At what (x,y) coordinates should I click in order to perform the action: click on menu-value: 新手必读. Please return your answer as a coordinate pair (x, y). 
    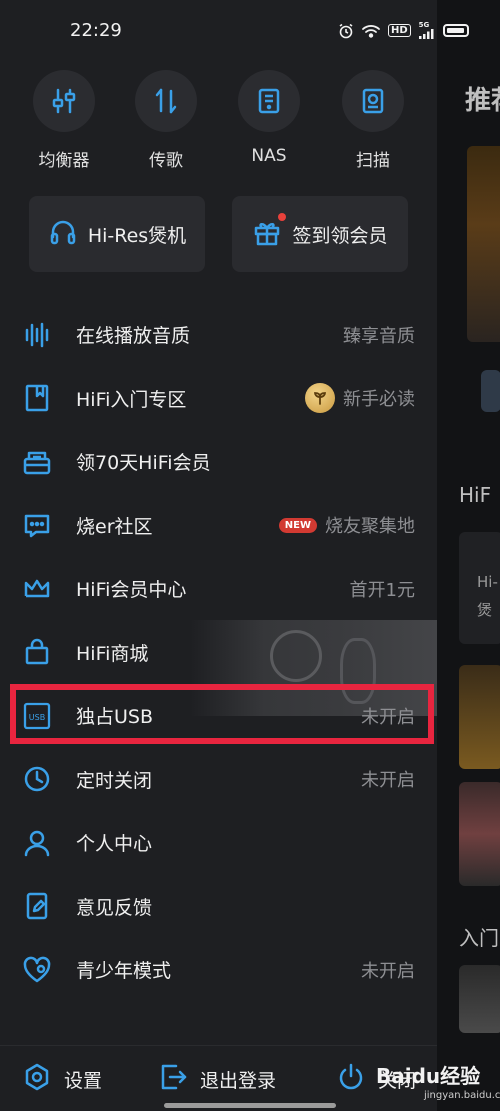
    Looking at the image, I should click on (360, 398).